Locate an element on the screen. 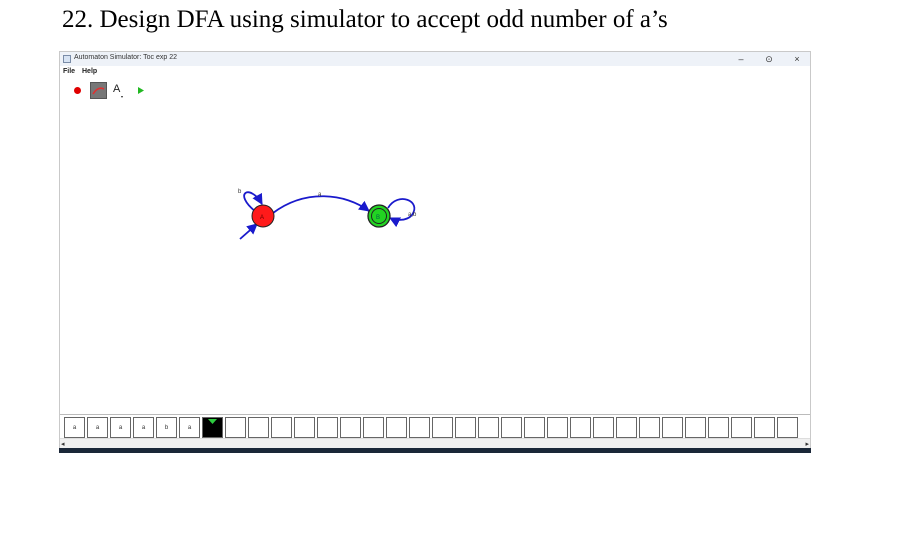 Image resolution: width=924 pixels, height=551 pixels. run-tool is located at coordinates (140, 90).